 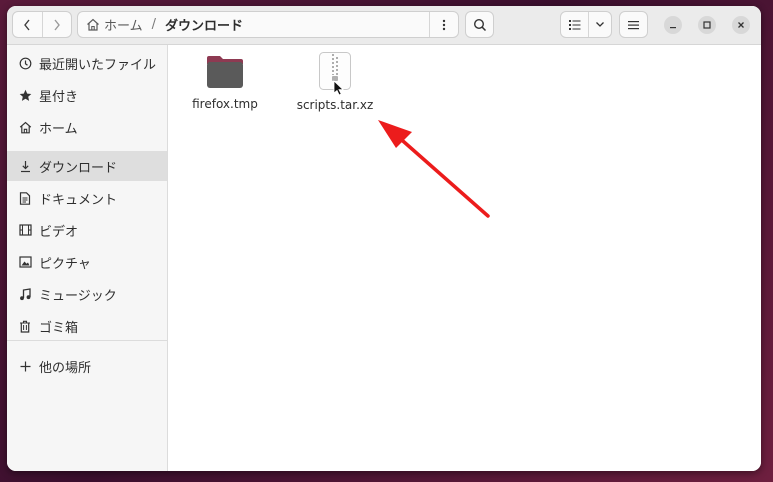 I want to click on sidebar-item-label: 他の場所, so click(x=65, y=368).